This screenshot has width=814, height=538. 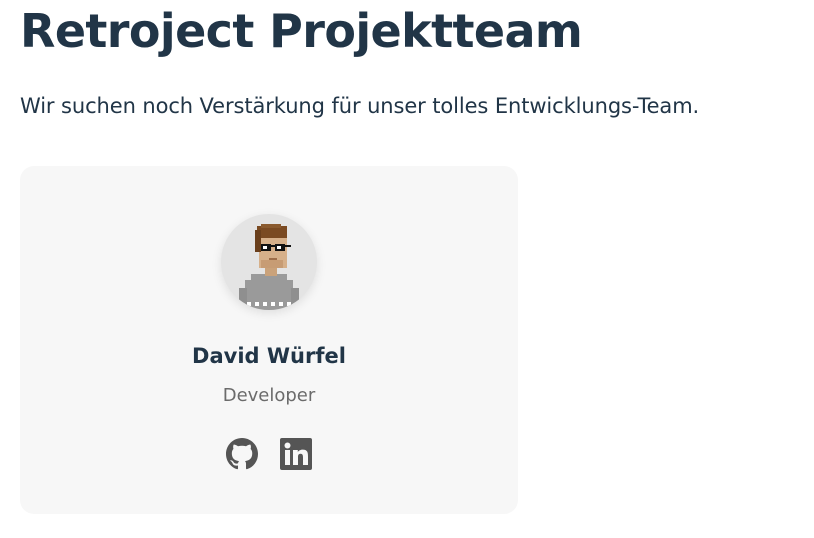 I want to click on pixel-avatar-image, so click(x=269, y=267).